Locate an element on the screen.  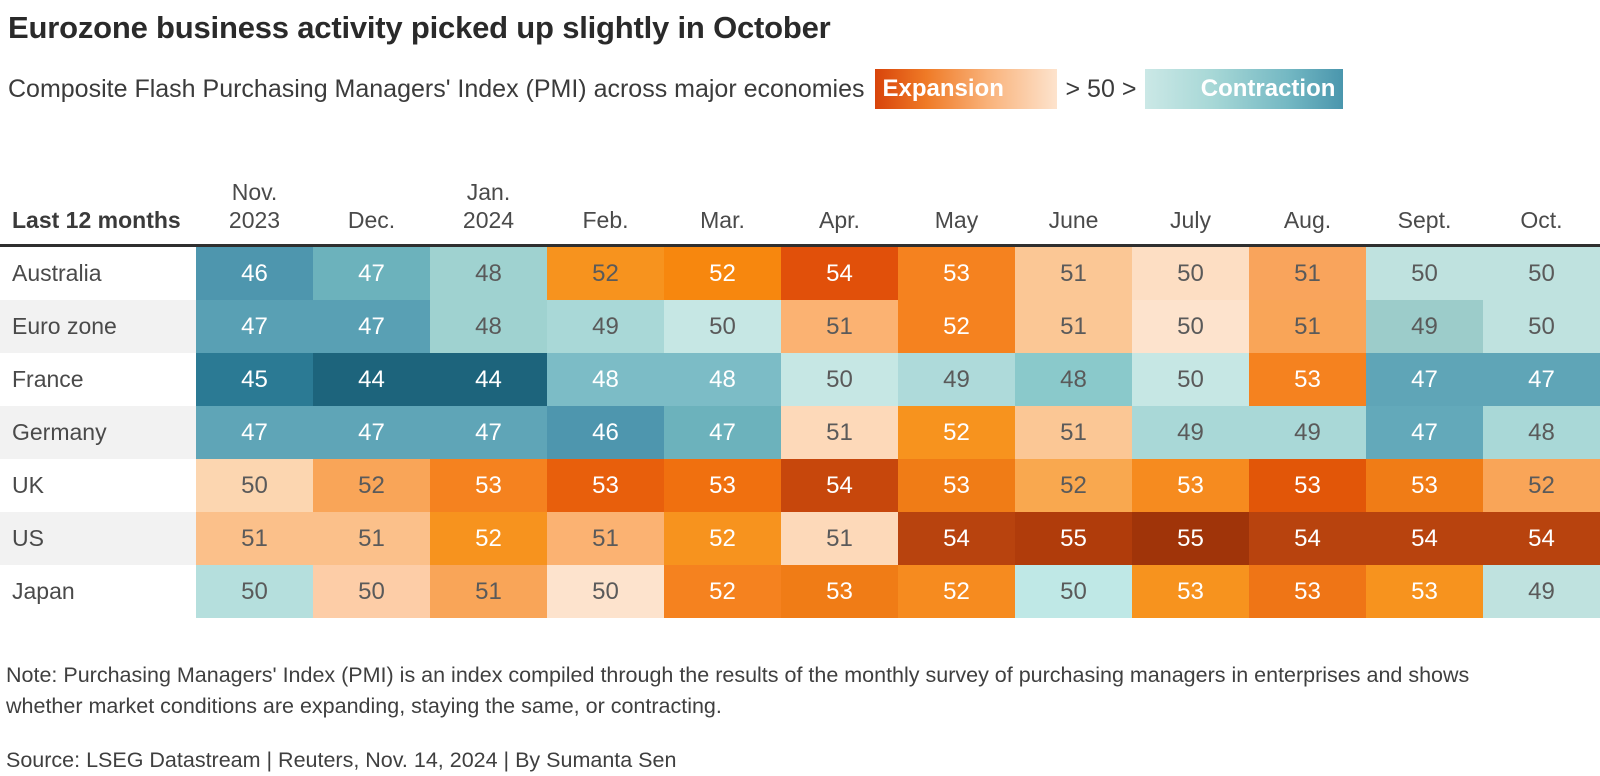
column-header: Apr. is located at coordinates (839, 219).